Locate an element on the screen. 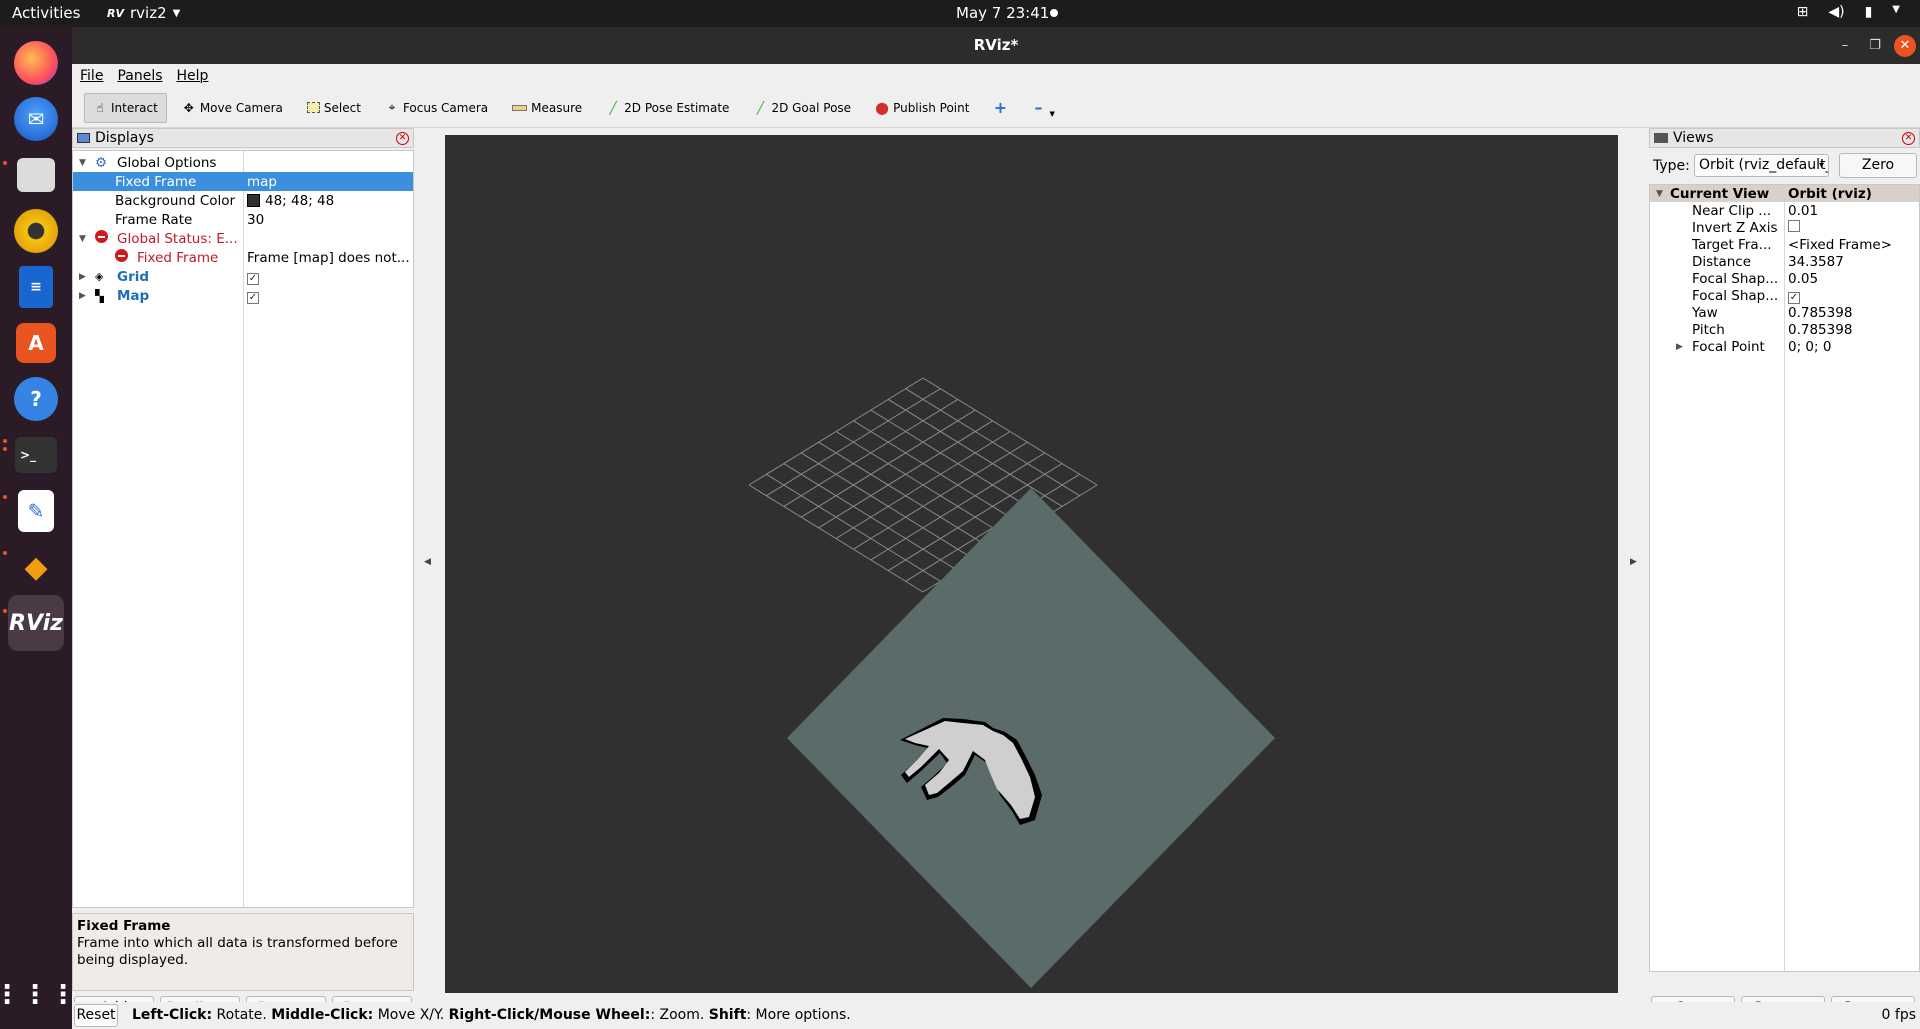 Image resolution: width=1920 pixels, height=1029 pixels. tool-interact-label: Interact is located at coordinates (134, 107).